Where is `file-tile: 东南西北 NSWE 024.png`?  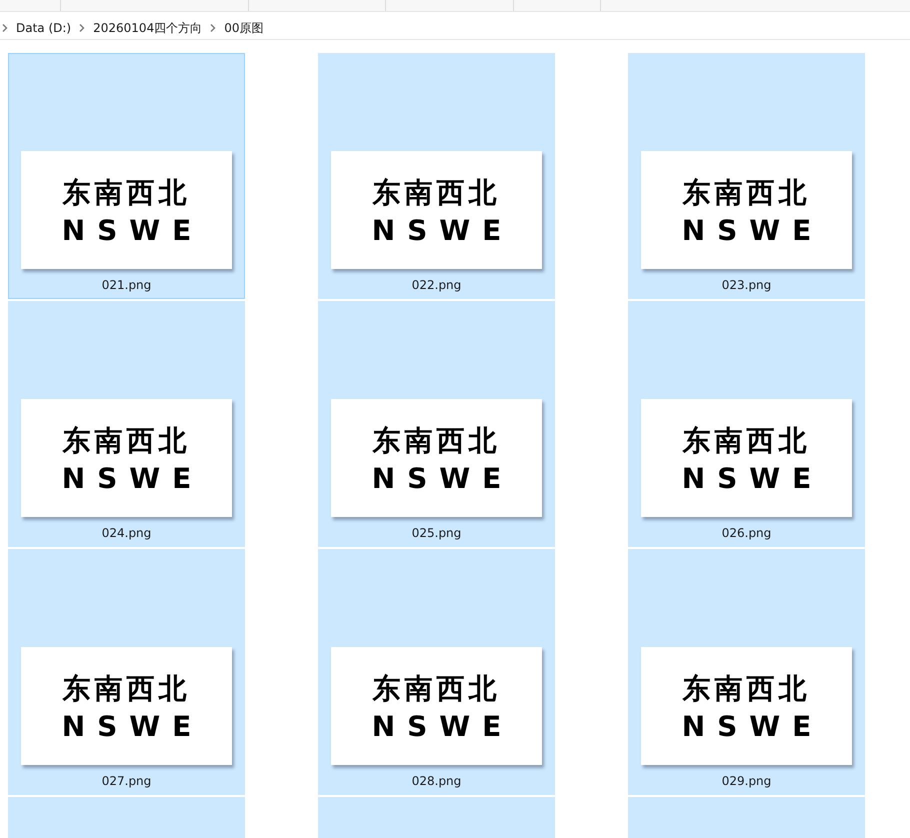 file-tile: 东南西北 NSWE 024.png is located at coordinates (126, 424).